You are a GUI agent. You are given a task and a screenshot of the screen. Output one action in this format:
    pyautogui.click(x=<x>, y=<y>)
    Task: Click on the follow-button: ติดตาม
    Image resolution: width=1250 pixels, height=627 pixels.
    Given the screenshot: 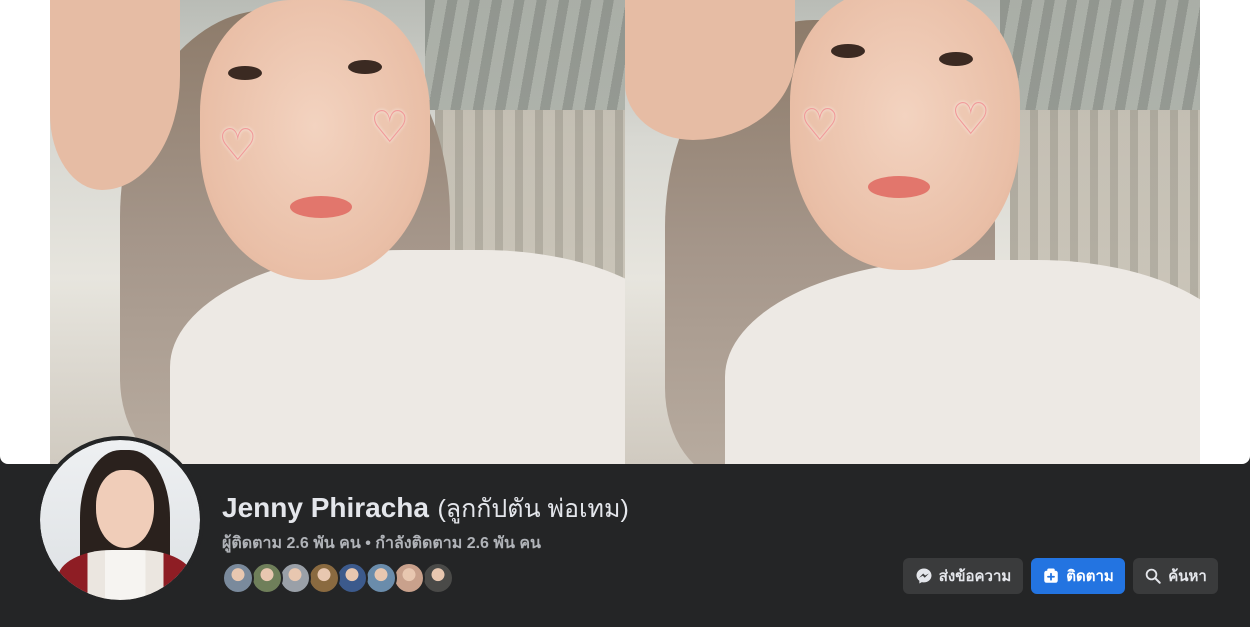 What is the action you would take?
    pyautogui.click(x=1078, y=576)
    